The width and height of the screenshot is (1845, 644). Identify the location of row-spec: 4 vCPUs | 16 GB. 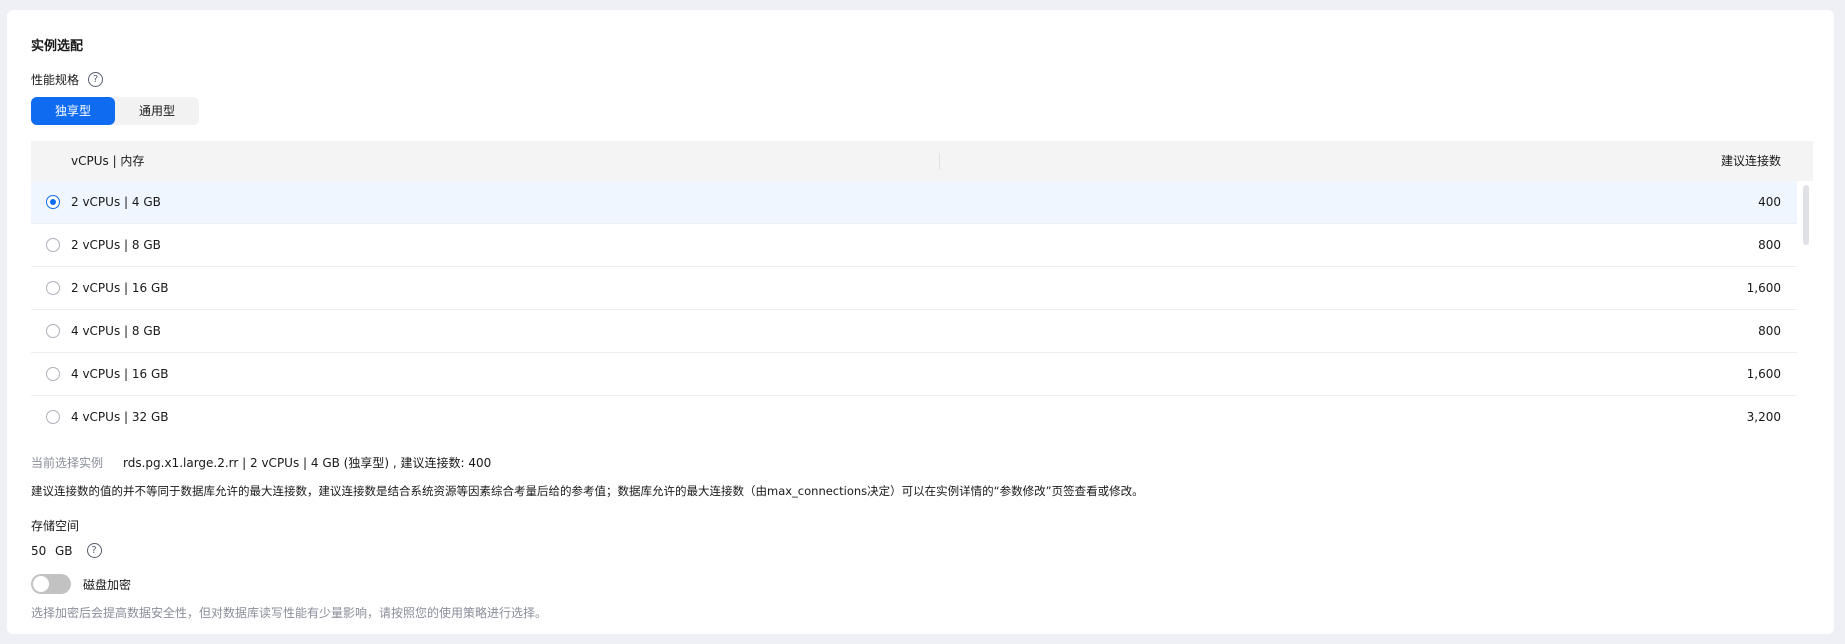
(120, 374).